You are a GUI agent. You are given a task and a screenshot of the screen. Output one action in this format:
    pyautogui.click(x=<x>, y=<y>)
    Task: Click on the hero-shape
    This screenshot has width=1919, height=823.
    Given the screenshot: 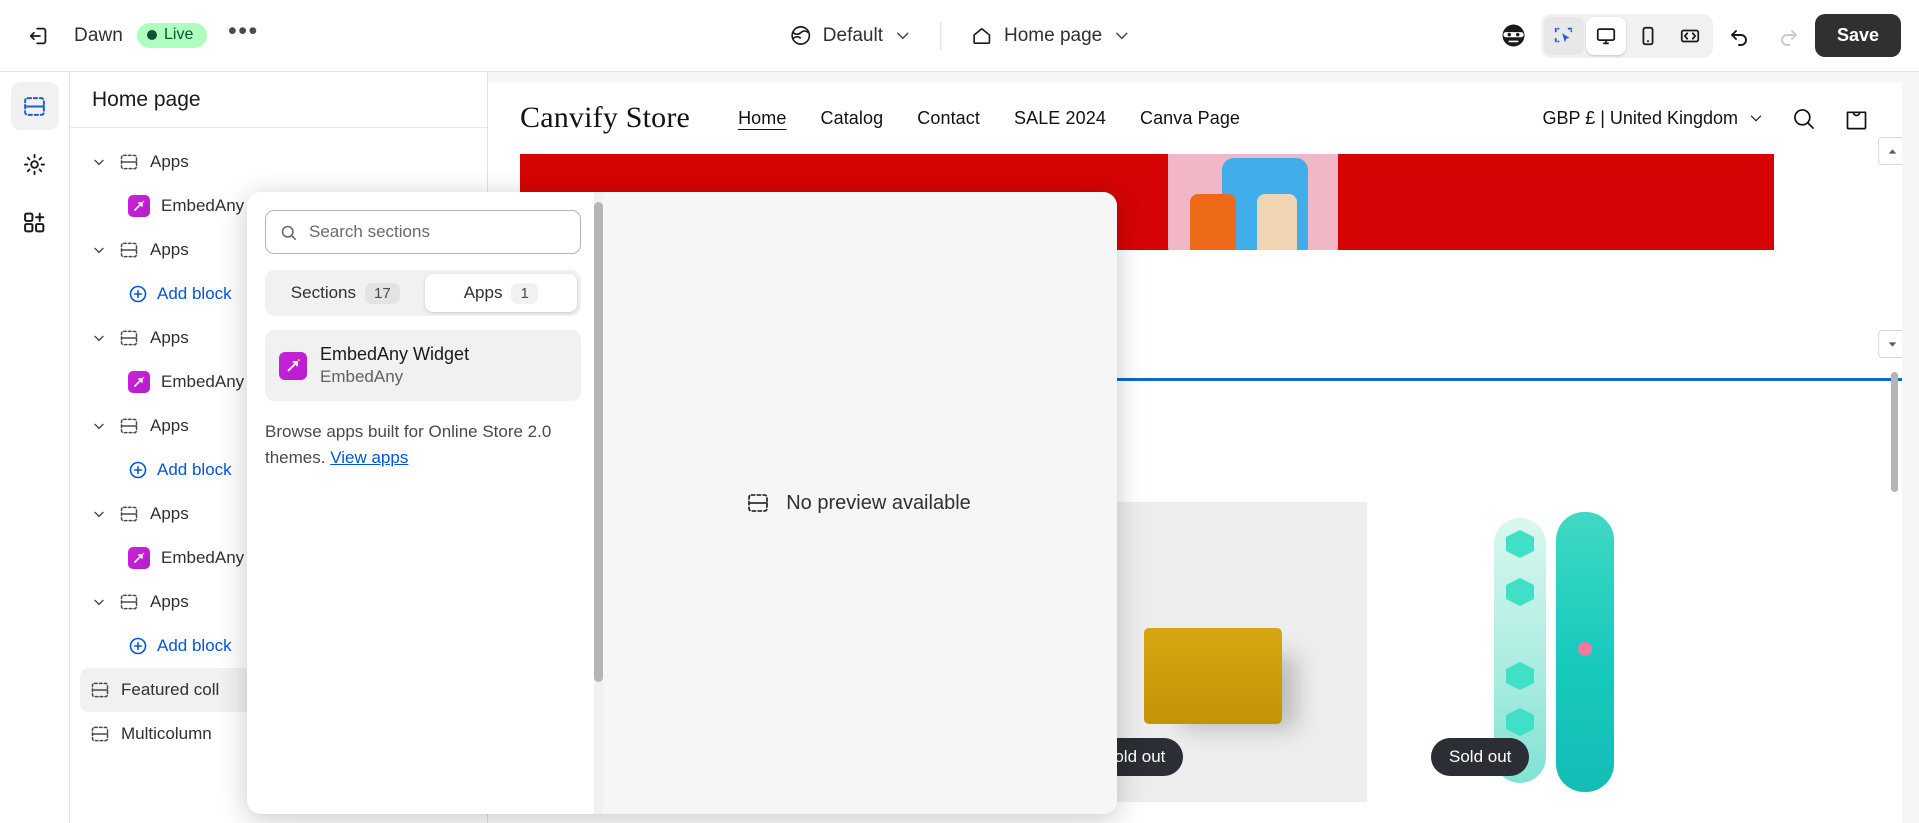 What is the action you would take?
    pyautogui.click(x=1277, y=222)
    